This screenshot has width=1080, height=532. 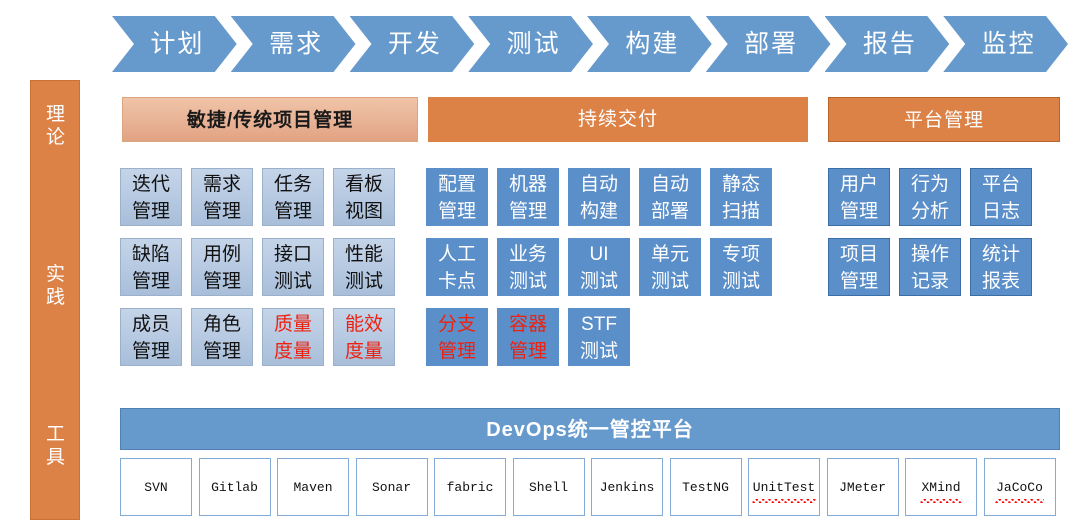 I want to click on practice-cell-label: 单元 测试, so click(x=669, y=268).